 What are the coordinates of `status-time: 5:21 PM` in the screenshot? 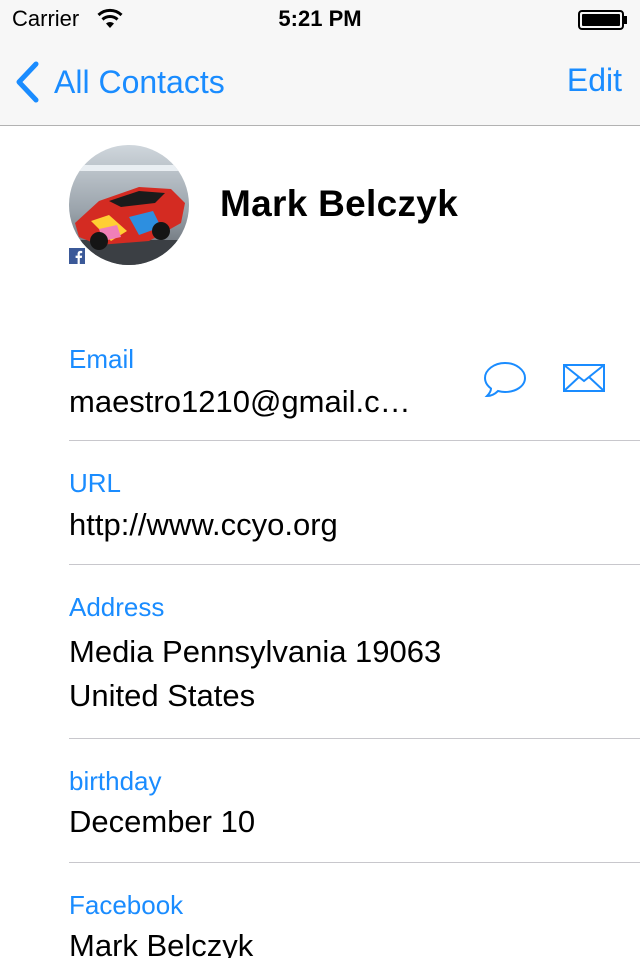 It's located at (320, 18).